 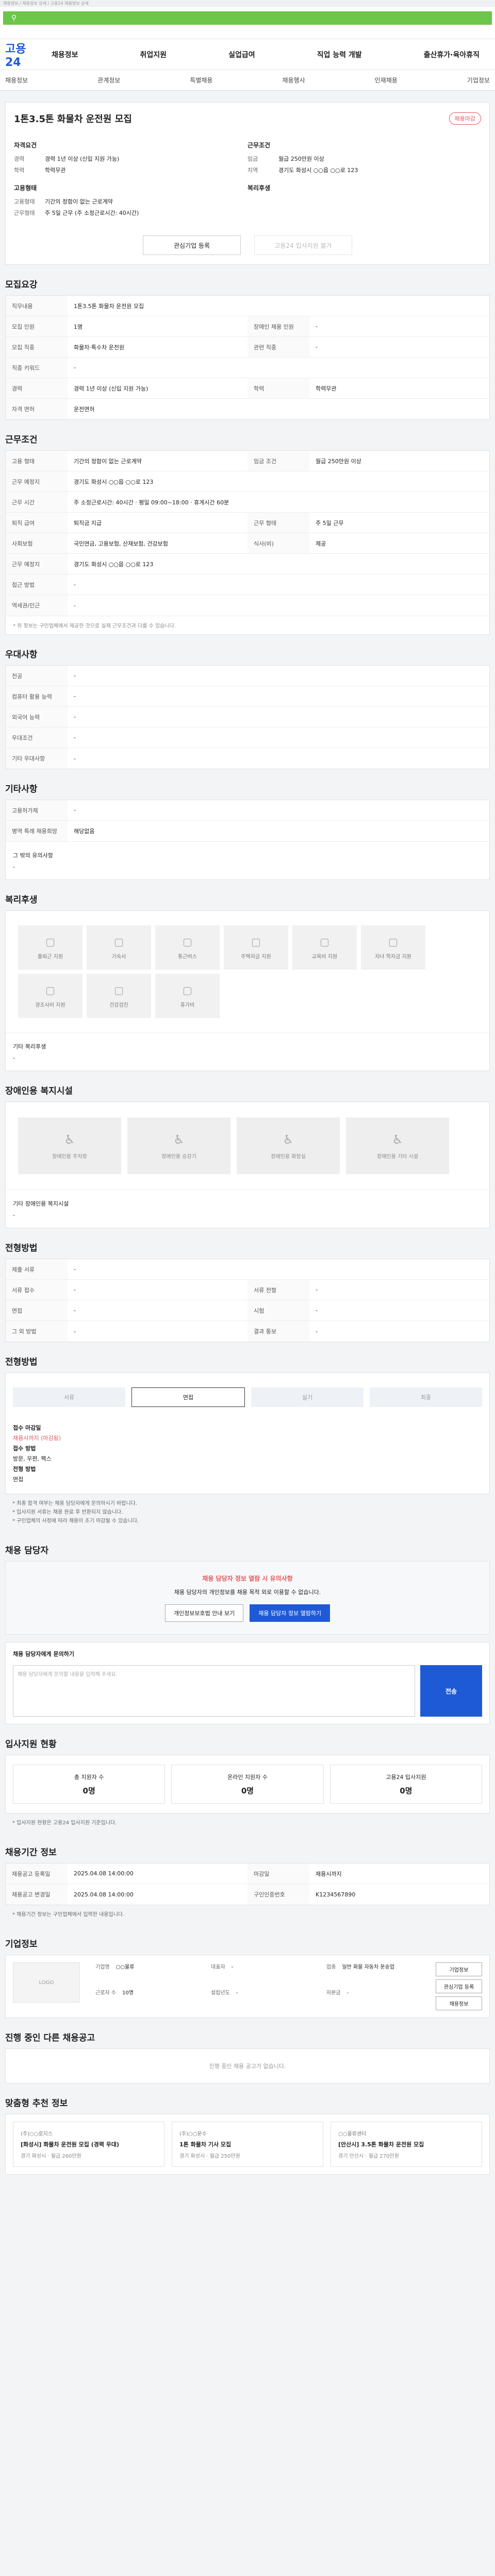 What do you see at coordinates (340, 54) in the screenshot?
I see `gnb-item: 직업 능력 개발` at bounding box center [340, 54].